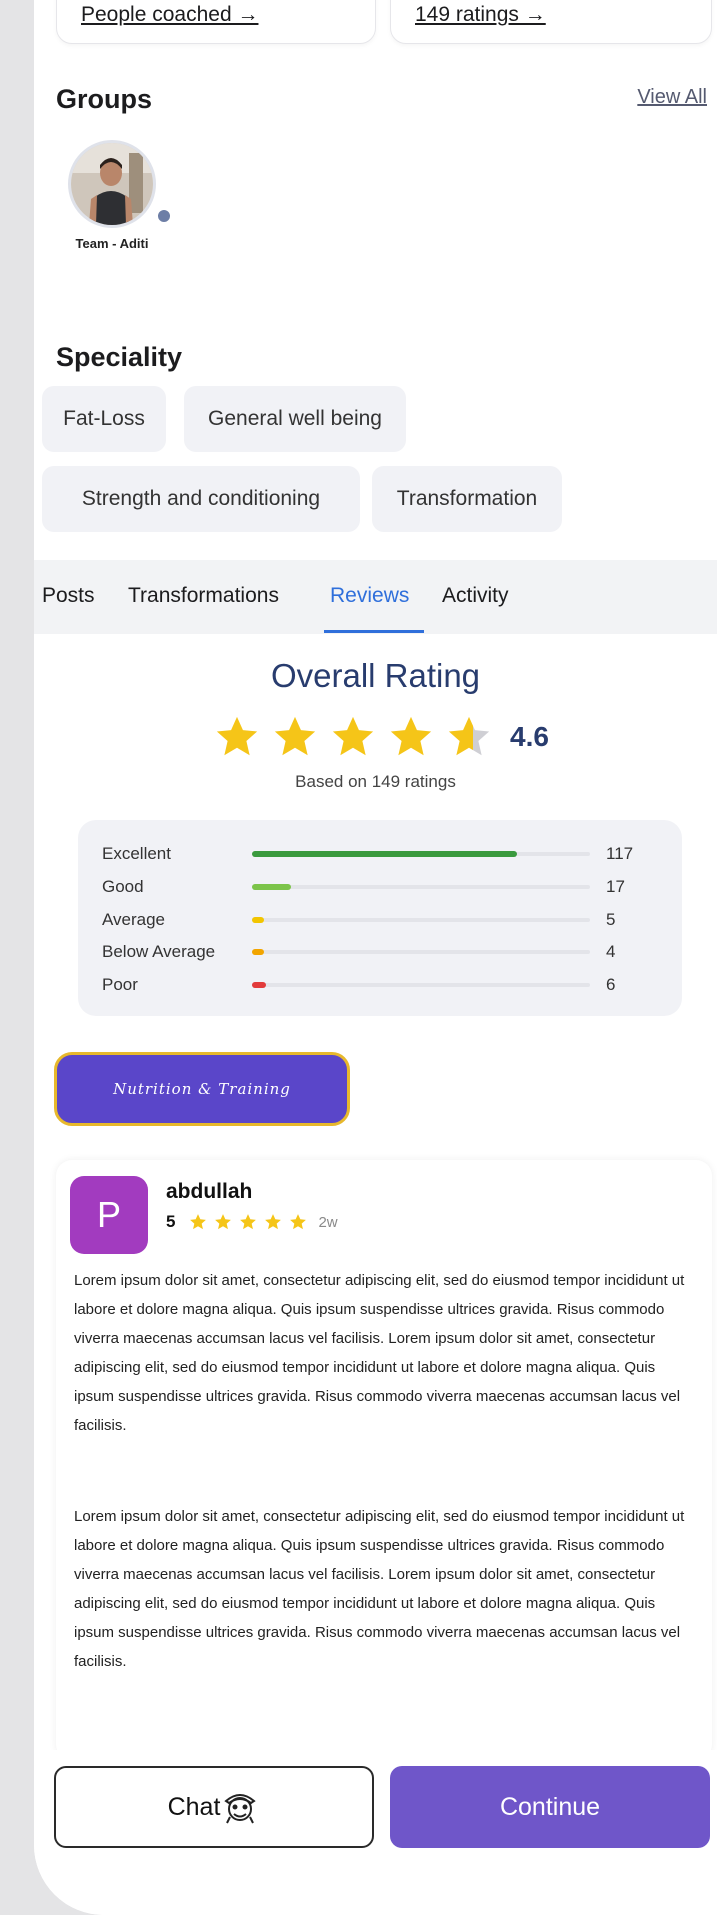 This screenshot has width=717, height=1915. What do you see at coordinates (209, 1191) in the screenshot?
I see `reviewer-name: abdullah` at bounding box center [209, 1191].